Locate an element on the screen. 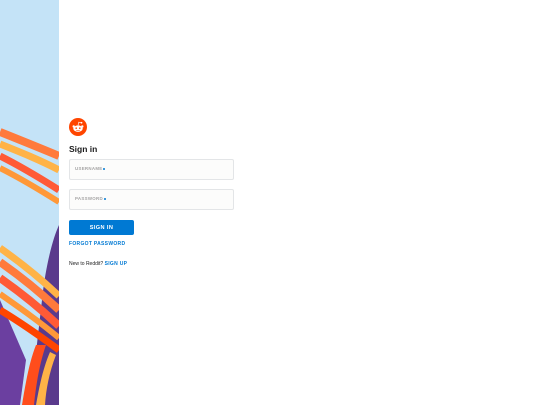 This screenshot has width=540, height=405. username-label: USERNAME is located at coordinates (89, 168).